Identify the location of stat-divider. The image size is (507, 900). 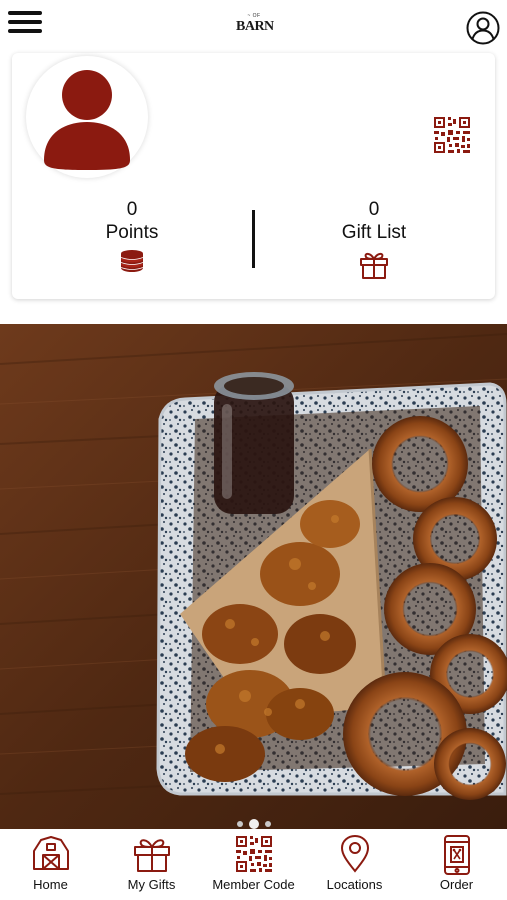
(253, 239).